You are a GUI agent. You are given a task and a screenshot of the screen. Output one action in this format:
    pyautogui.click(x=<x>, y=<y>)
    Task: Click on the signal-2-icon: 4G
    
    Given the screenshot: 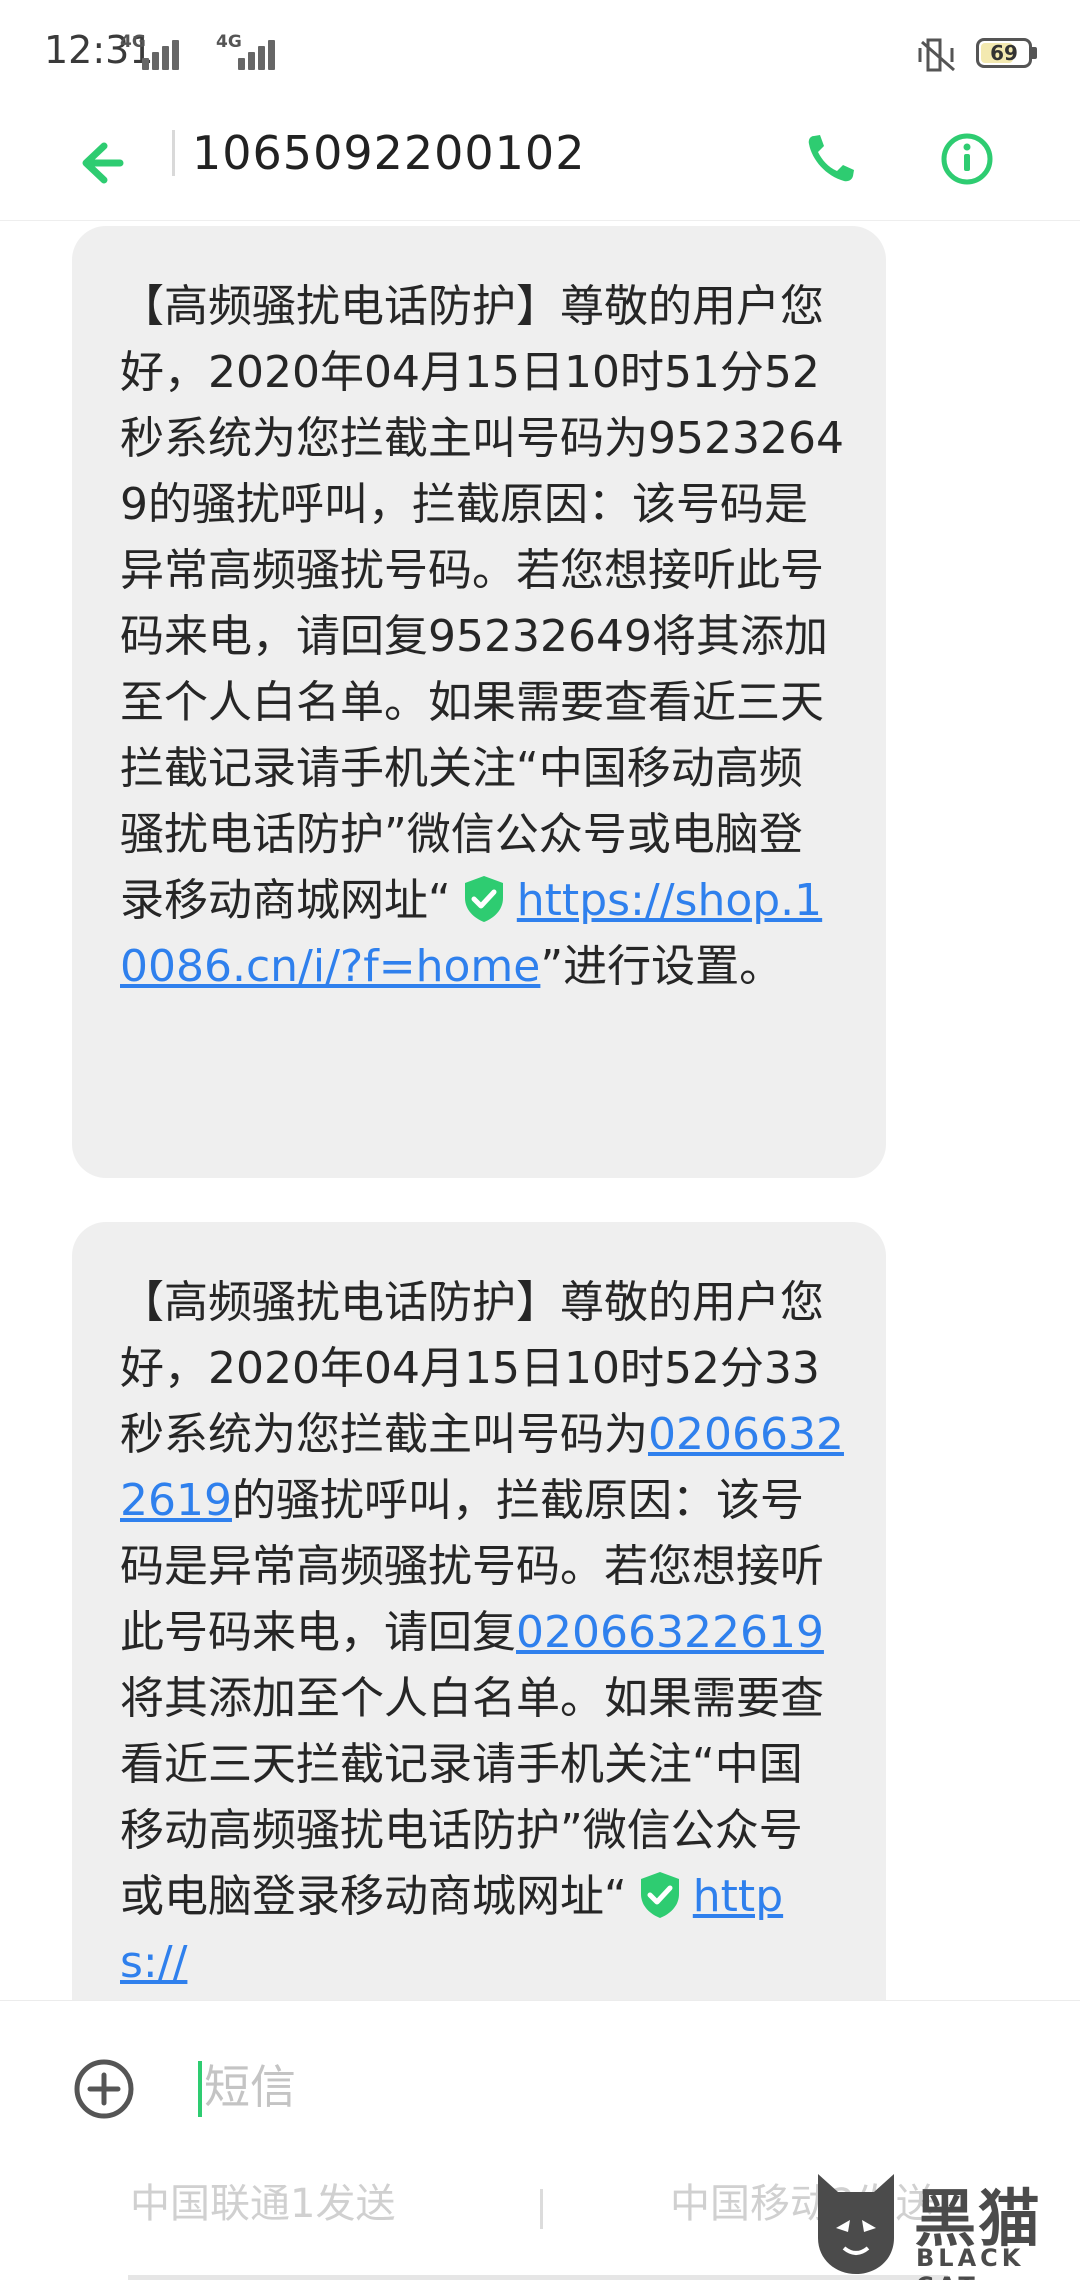 What is the action you would take?
    pyautogui.click(x=246, y=51)
    